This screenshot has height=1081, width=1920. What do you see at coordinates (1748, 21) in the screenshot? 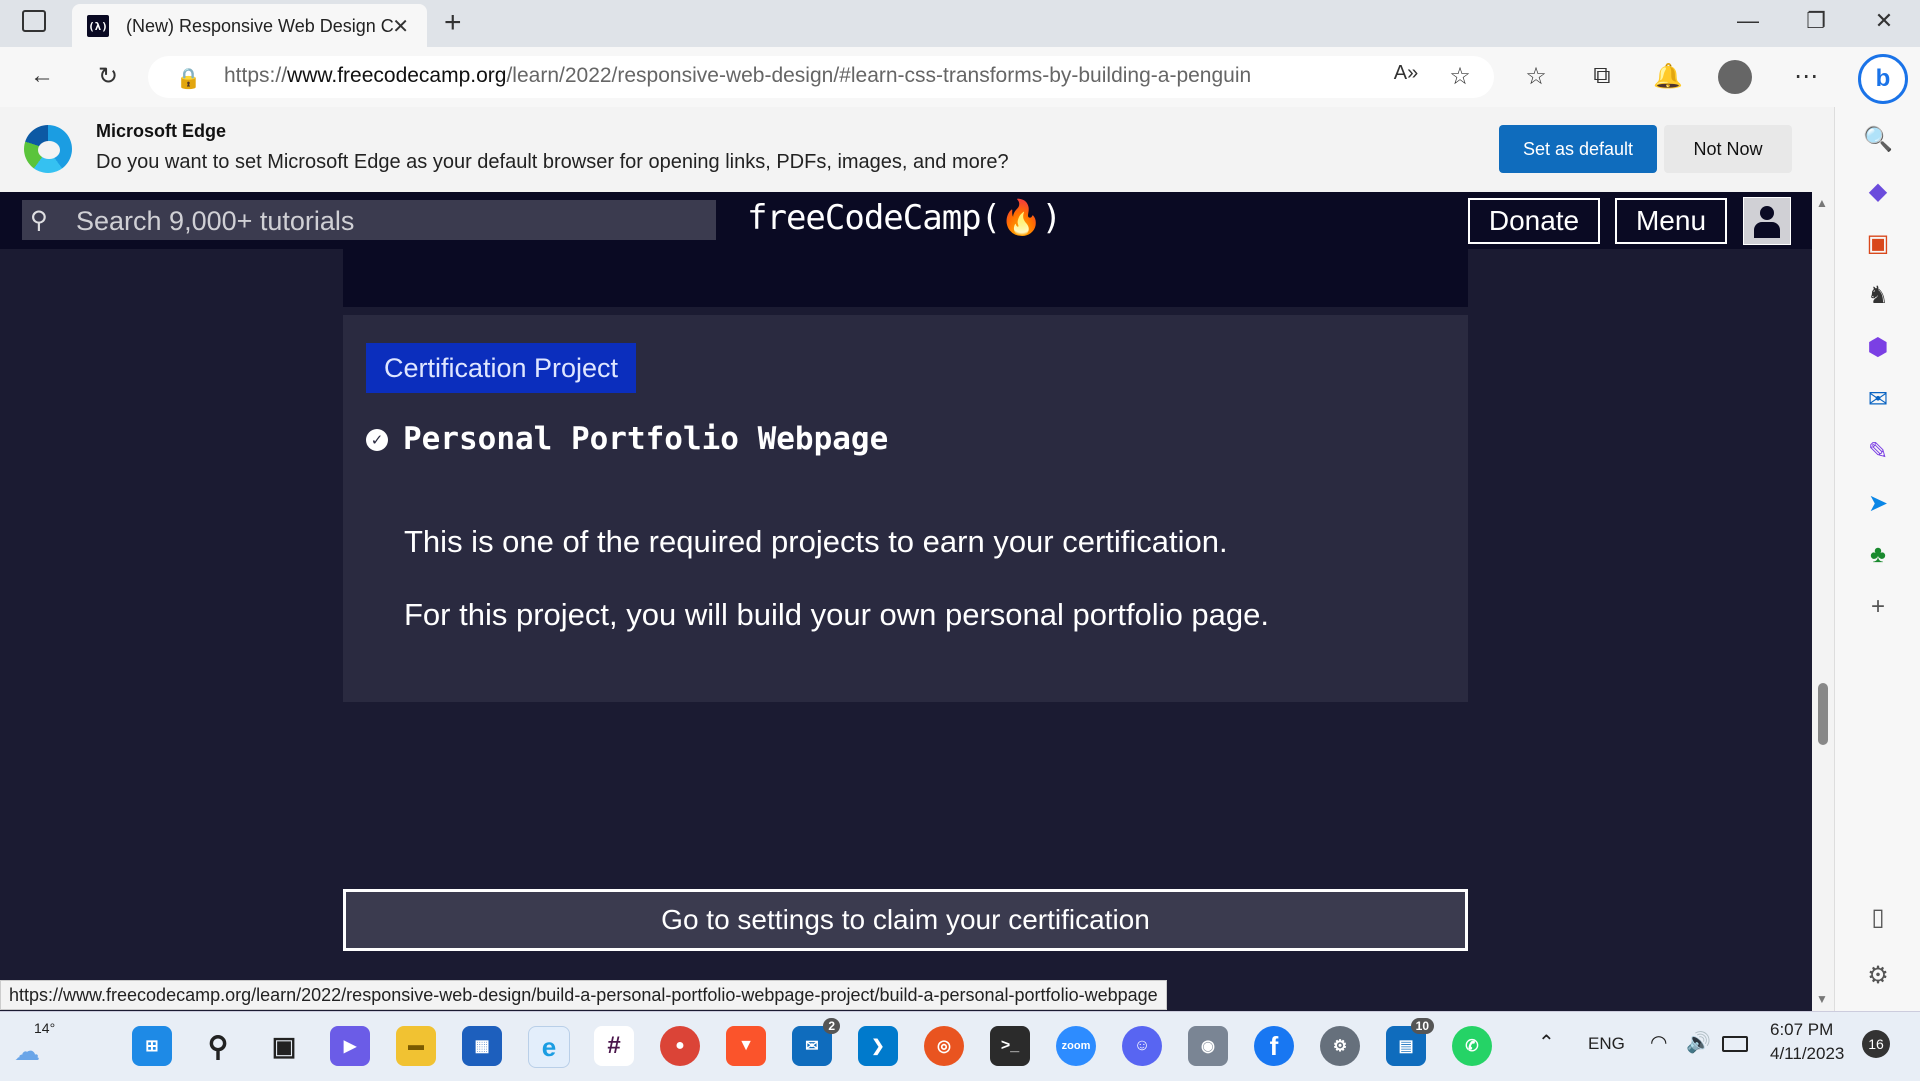
I see `minimize-icon: —` at bounding box center [1748, 21].